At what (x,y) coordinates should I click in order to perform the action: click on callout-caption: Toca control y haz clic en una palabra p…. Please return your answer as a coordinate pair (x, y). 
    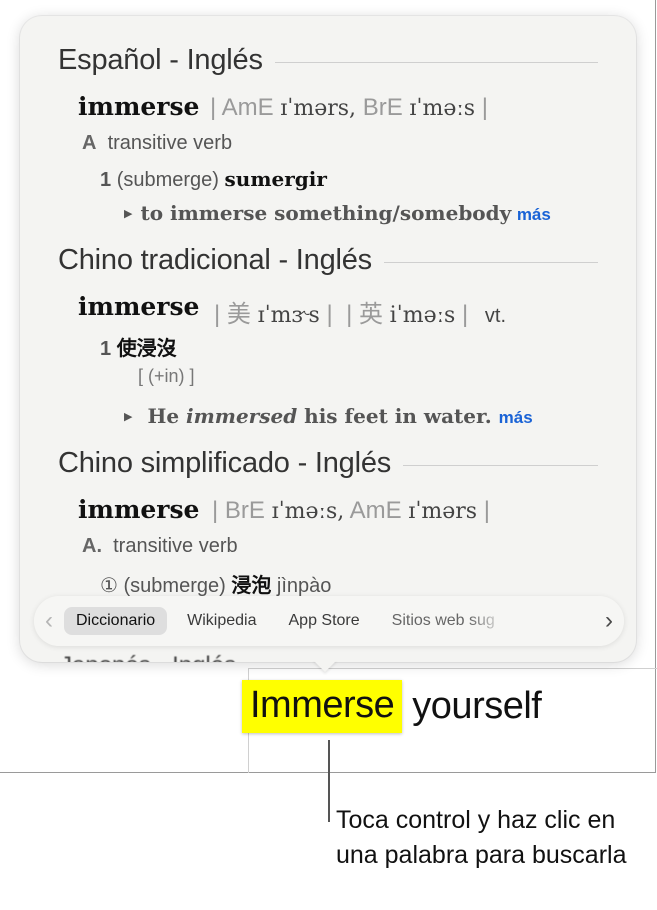
    Looking at the image, I should click on (481, 837).